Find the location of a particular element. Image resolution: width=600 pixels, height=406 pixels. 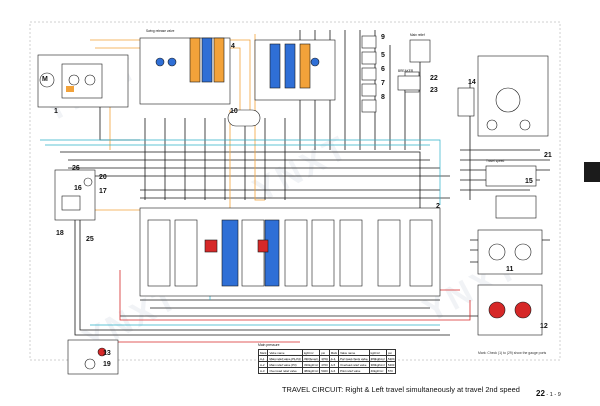

callout-1: 1 is located at coordinates (56, 111).